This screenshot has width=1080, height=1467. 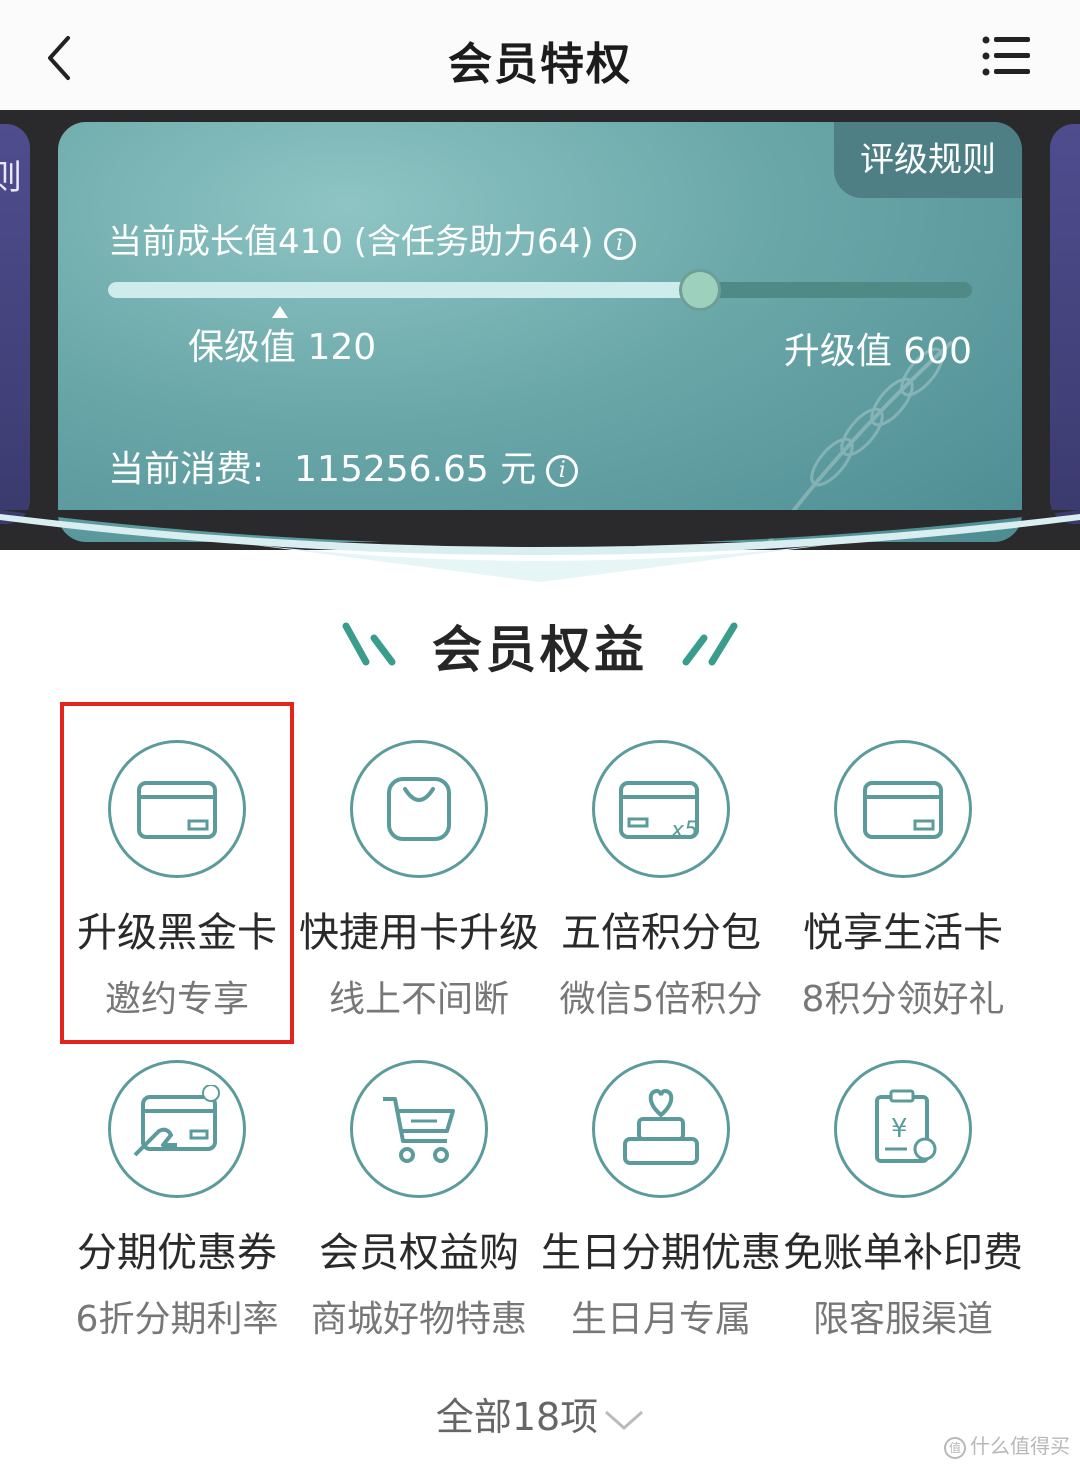 What do you see at coordinates (710, 644) in the screenshot?
I see `title-decoration-right-icon` at bounding box center [710, 644].